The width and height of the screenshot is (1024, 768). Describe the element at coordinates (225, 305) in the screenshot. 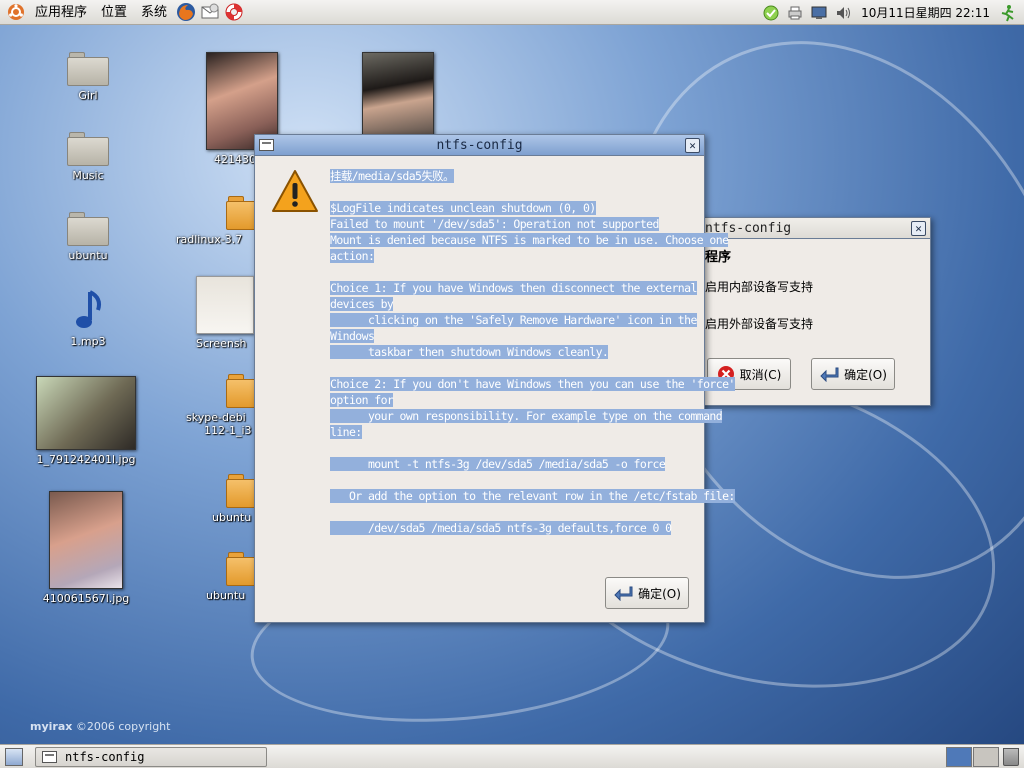

I see `screenshot-thumbnail` at that location.